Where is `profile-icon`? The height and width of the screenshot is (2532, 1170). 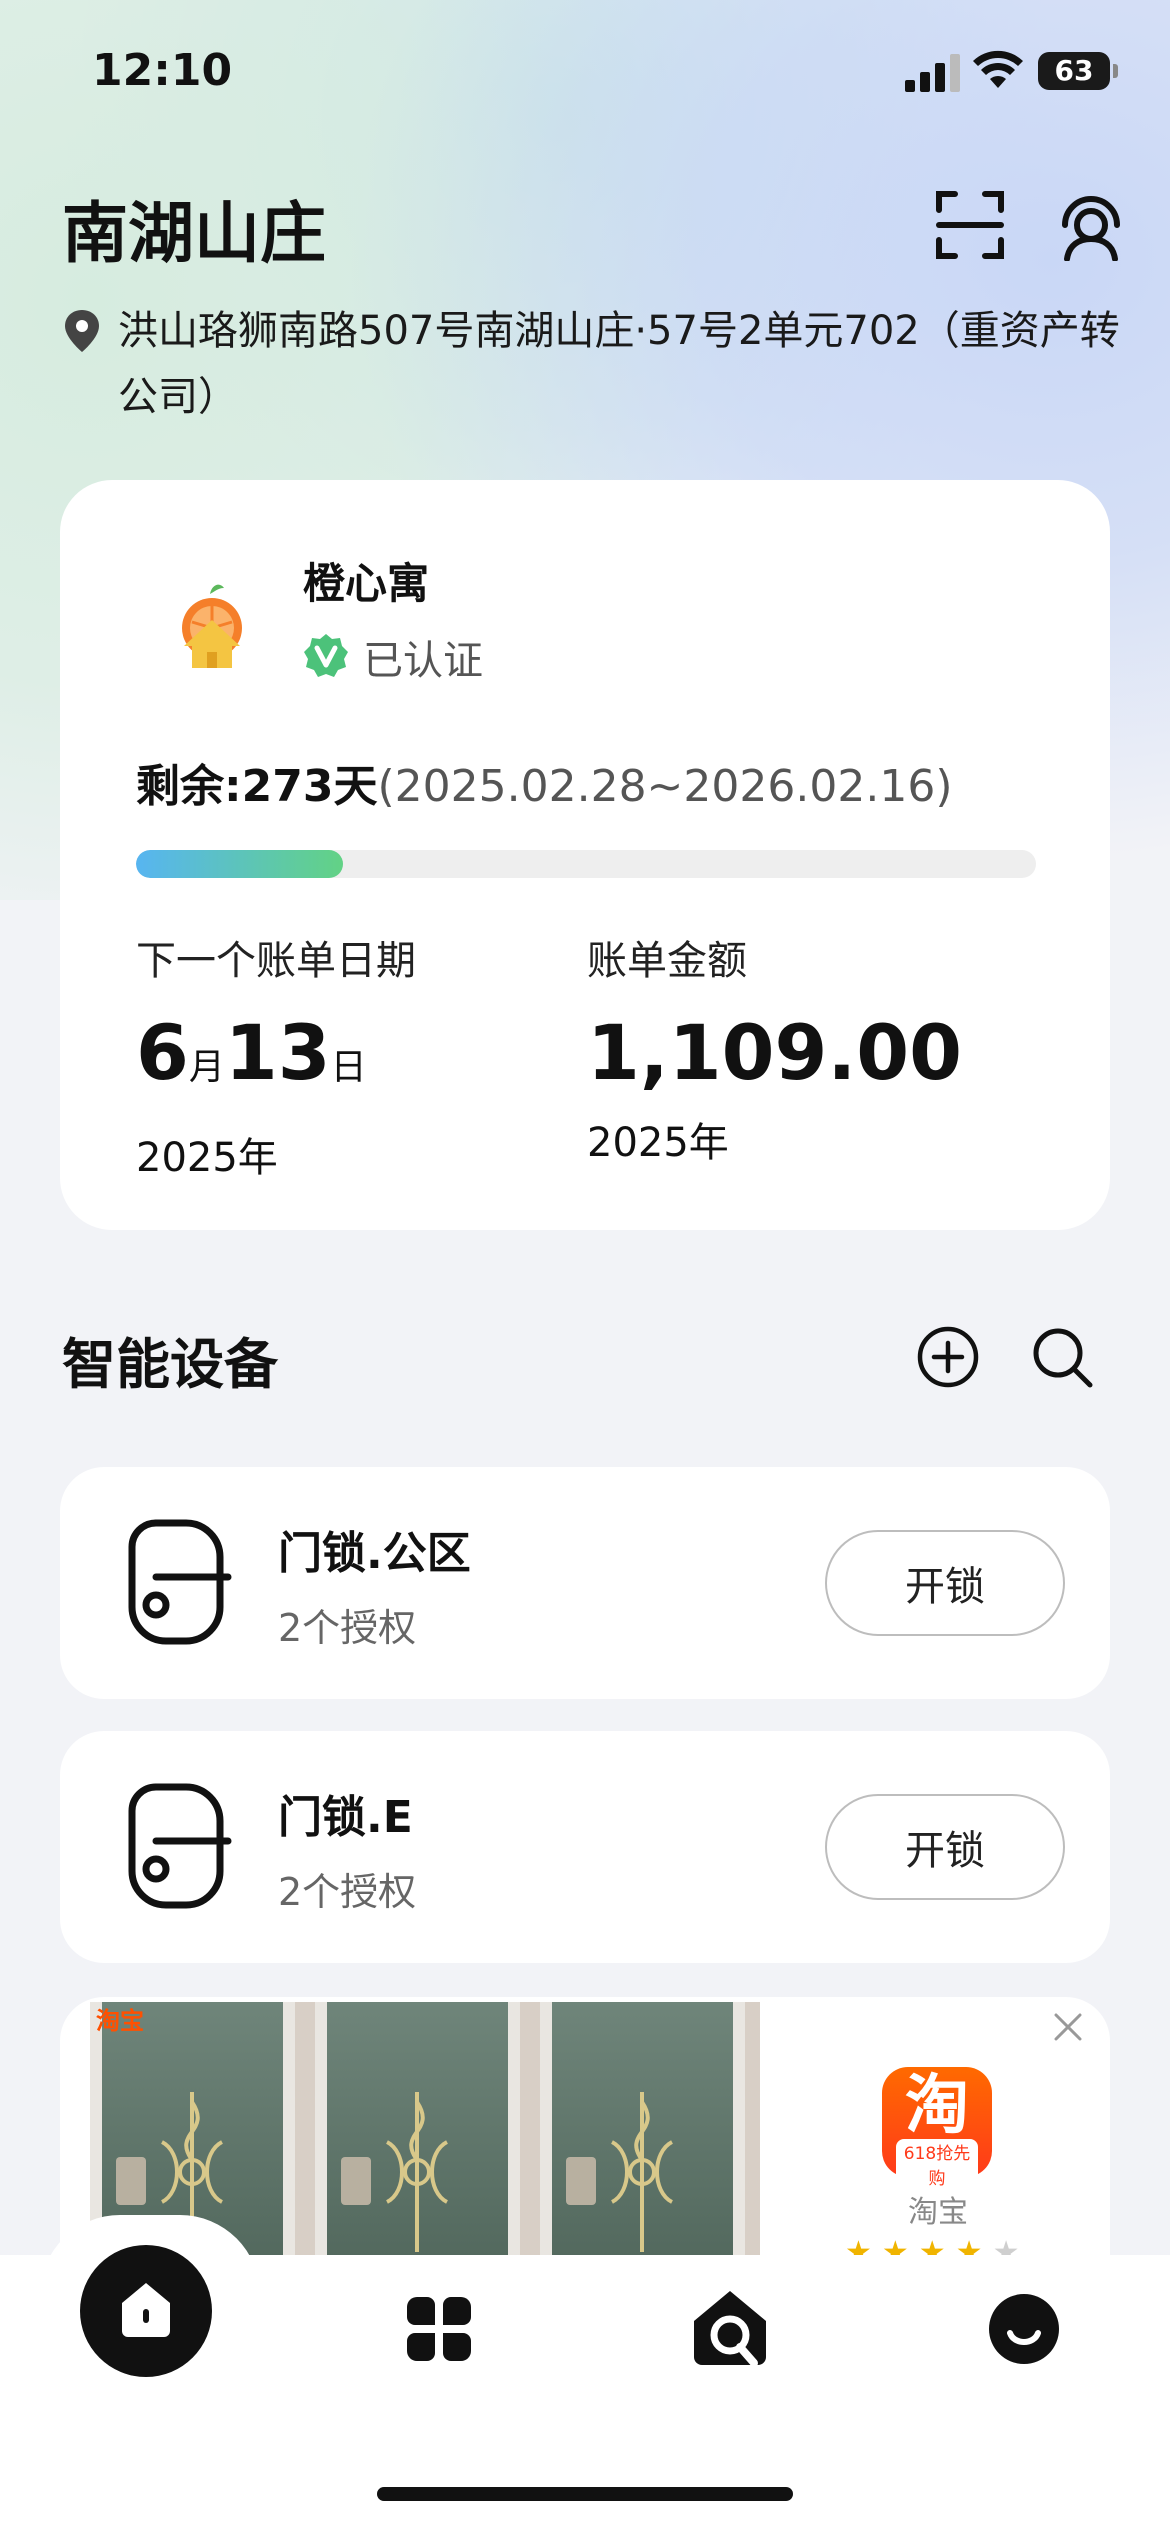
profile-icon is located at coordinates (1024, 2329).